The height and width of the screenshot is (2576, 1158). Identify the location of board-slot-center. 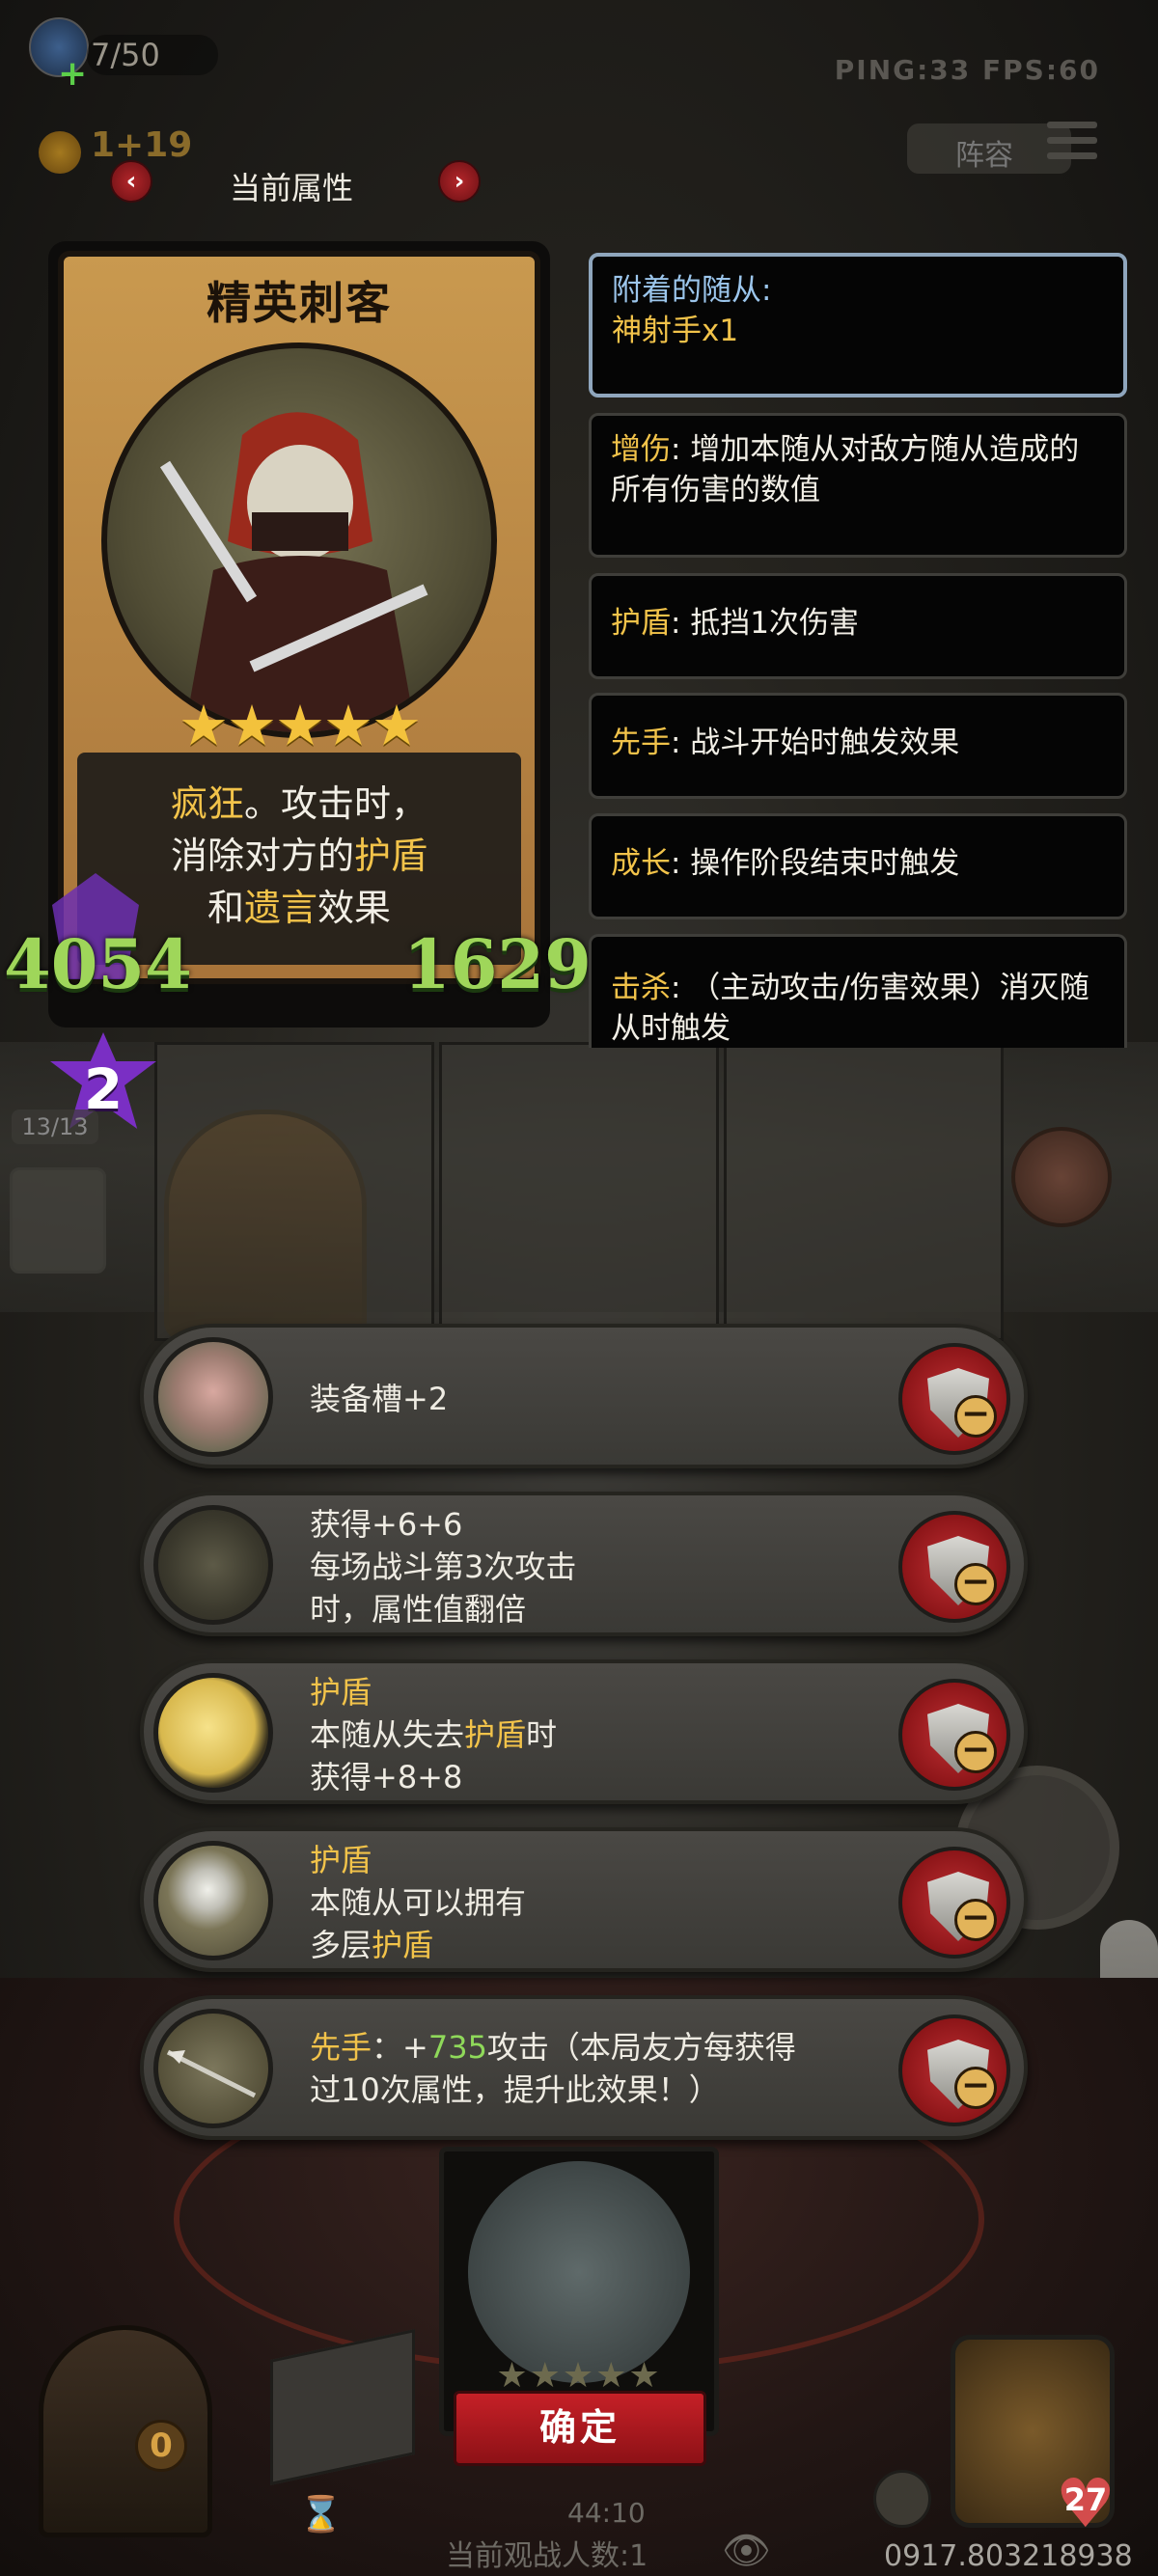
(579, 1192).